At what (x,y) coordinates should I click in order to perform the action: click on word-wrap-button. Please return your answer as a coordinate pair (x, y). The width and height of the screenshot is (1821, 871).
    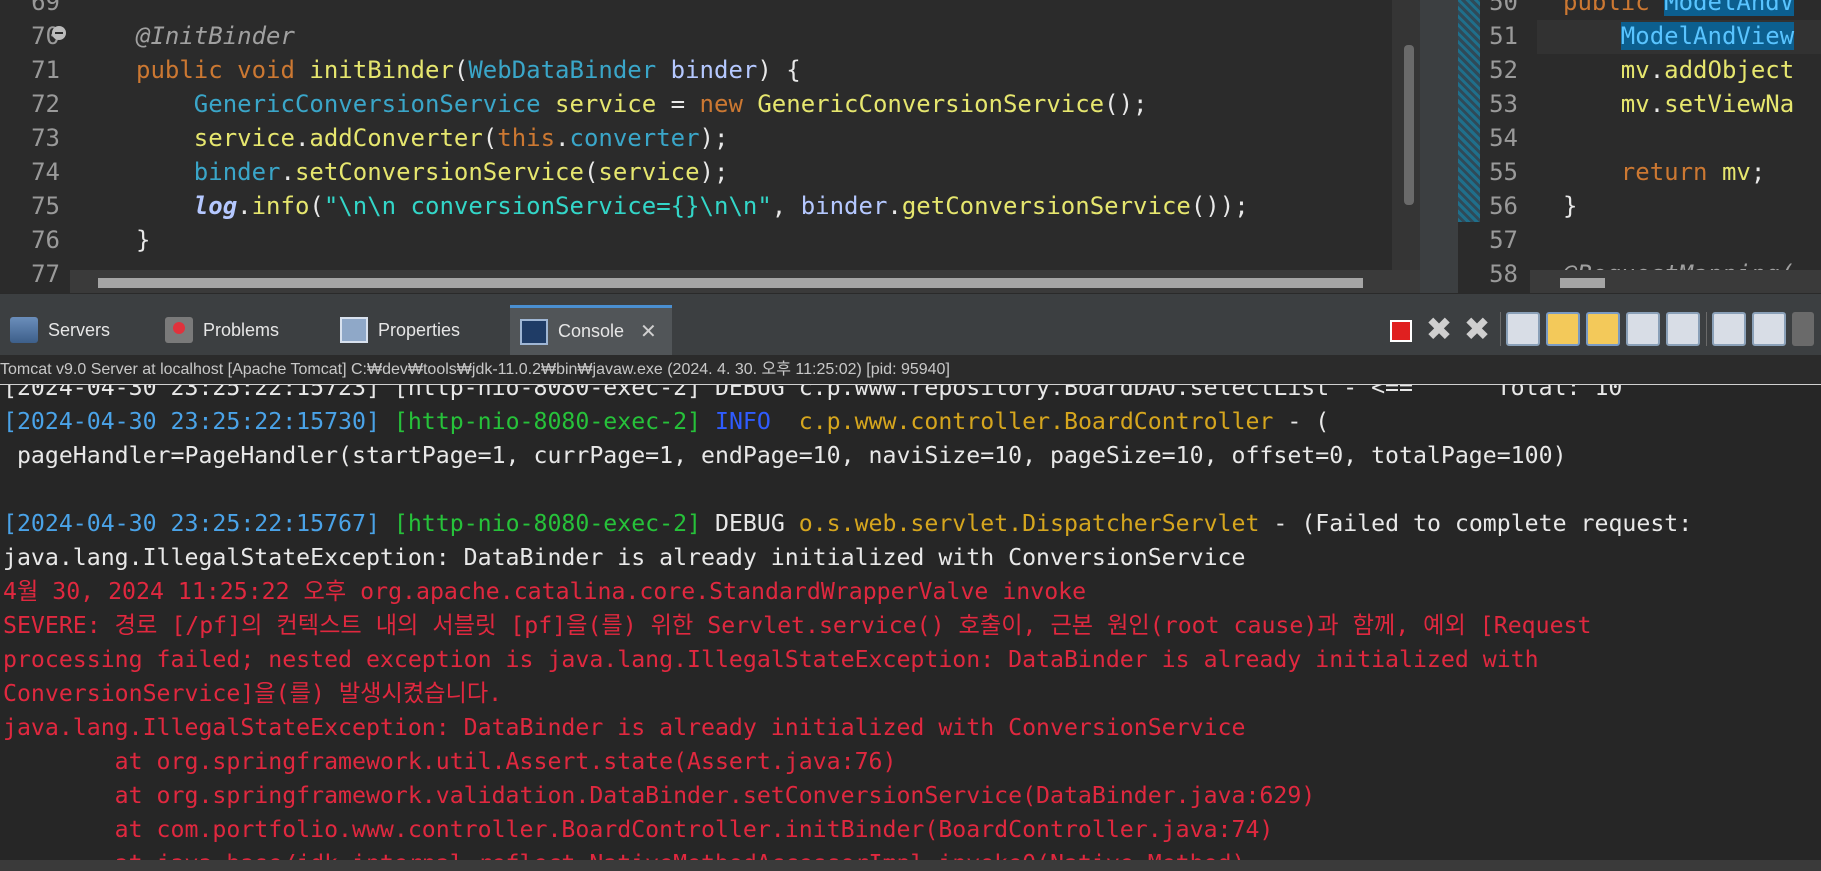
    Looking at the image, I should click on (1603, 329).